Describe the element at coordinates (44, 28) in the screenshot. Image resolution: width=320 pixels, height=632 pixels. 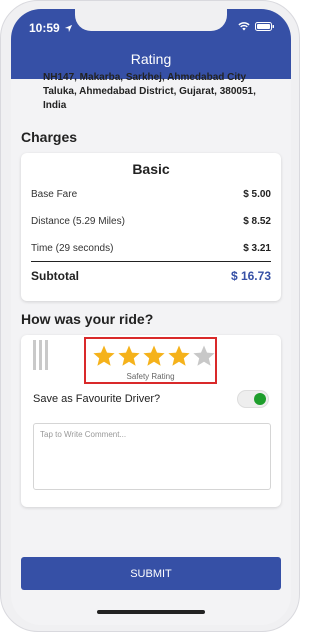
I see `status-time-text: 10:59` at that location.